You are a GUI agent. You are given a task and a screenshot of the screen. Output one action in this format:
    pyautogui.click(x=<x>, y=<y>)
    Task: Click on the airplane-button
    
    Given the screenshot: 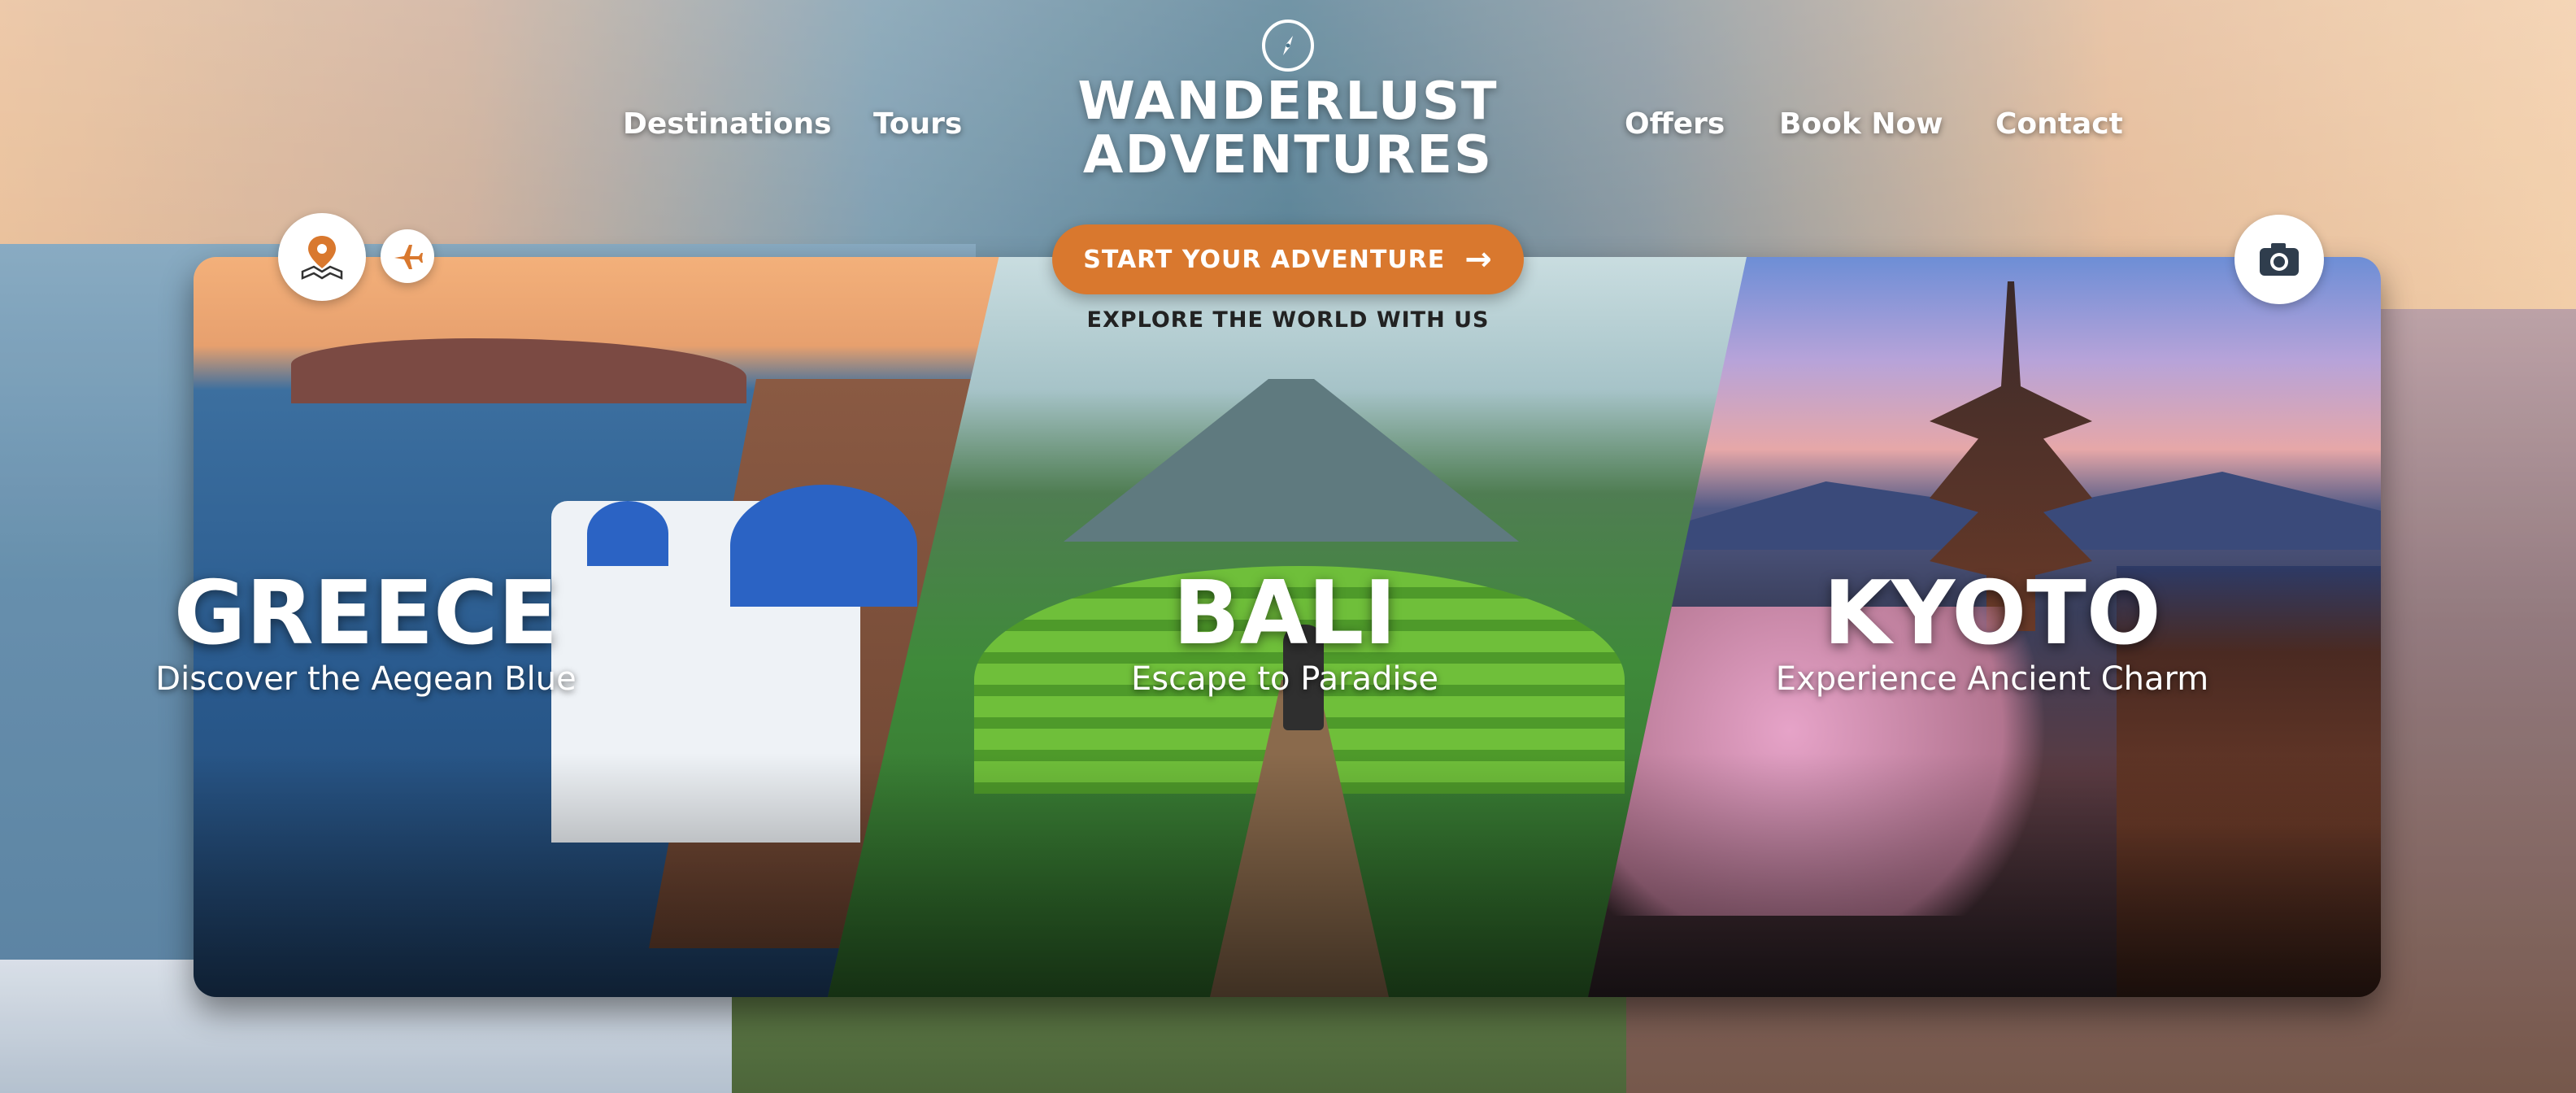 What is the action you would take?
    pyautogui.click(x=408, y=256)
    